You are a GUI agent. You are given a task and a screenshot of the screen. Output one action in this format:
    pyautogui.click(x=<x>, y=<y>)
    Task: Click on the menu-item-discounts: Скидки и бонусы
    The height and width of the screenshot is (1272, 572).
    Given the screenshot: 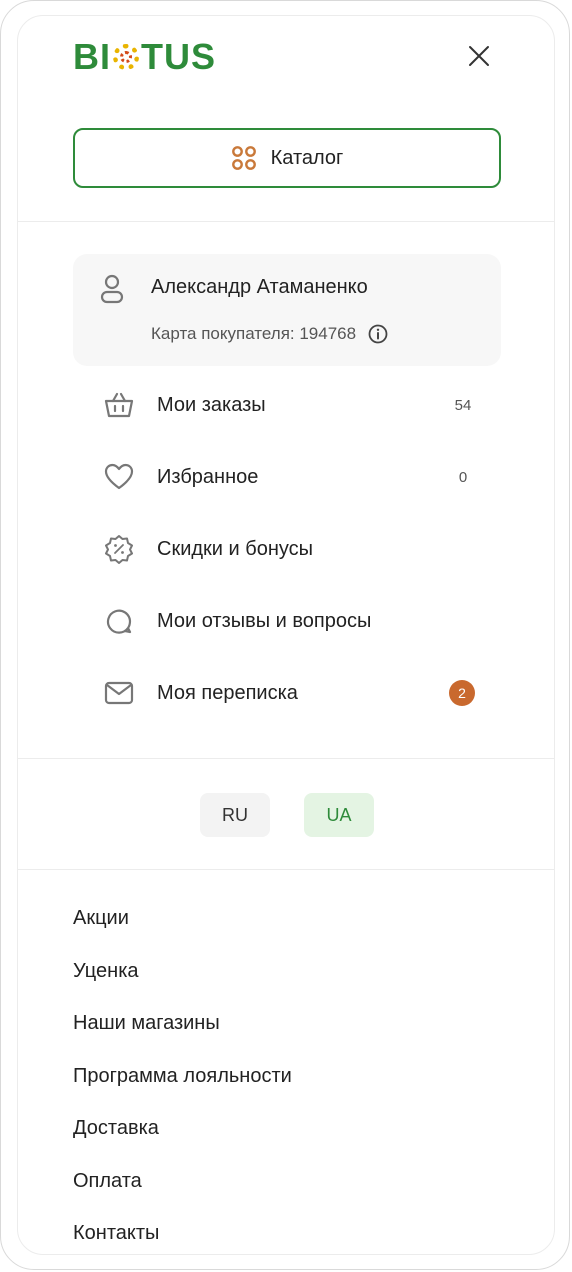 What is the action you would take?
    pyautogui.click(x=287, y=549)
    